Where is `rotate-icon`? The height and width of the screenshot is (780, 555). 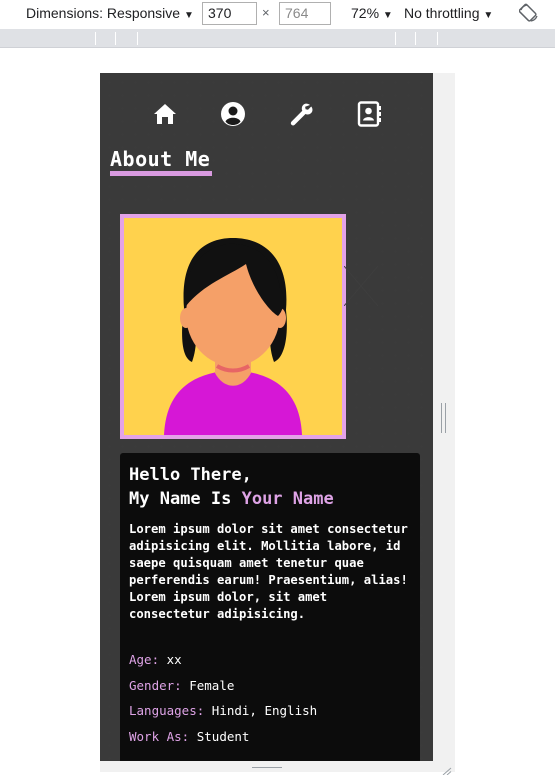 rotate-icon is located at coordinates (528, 13).